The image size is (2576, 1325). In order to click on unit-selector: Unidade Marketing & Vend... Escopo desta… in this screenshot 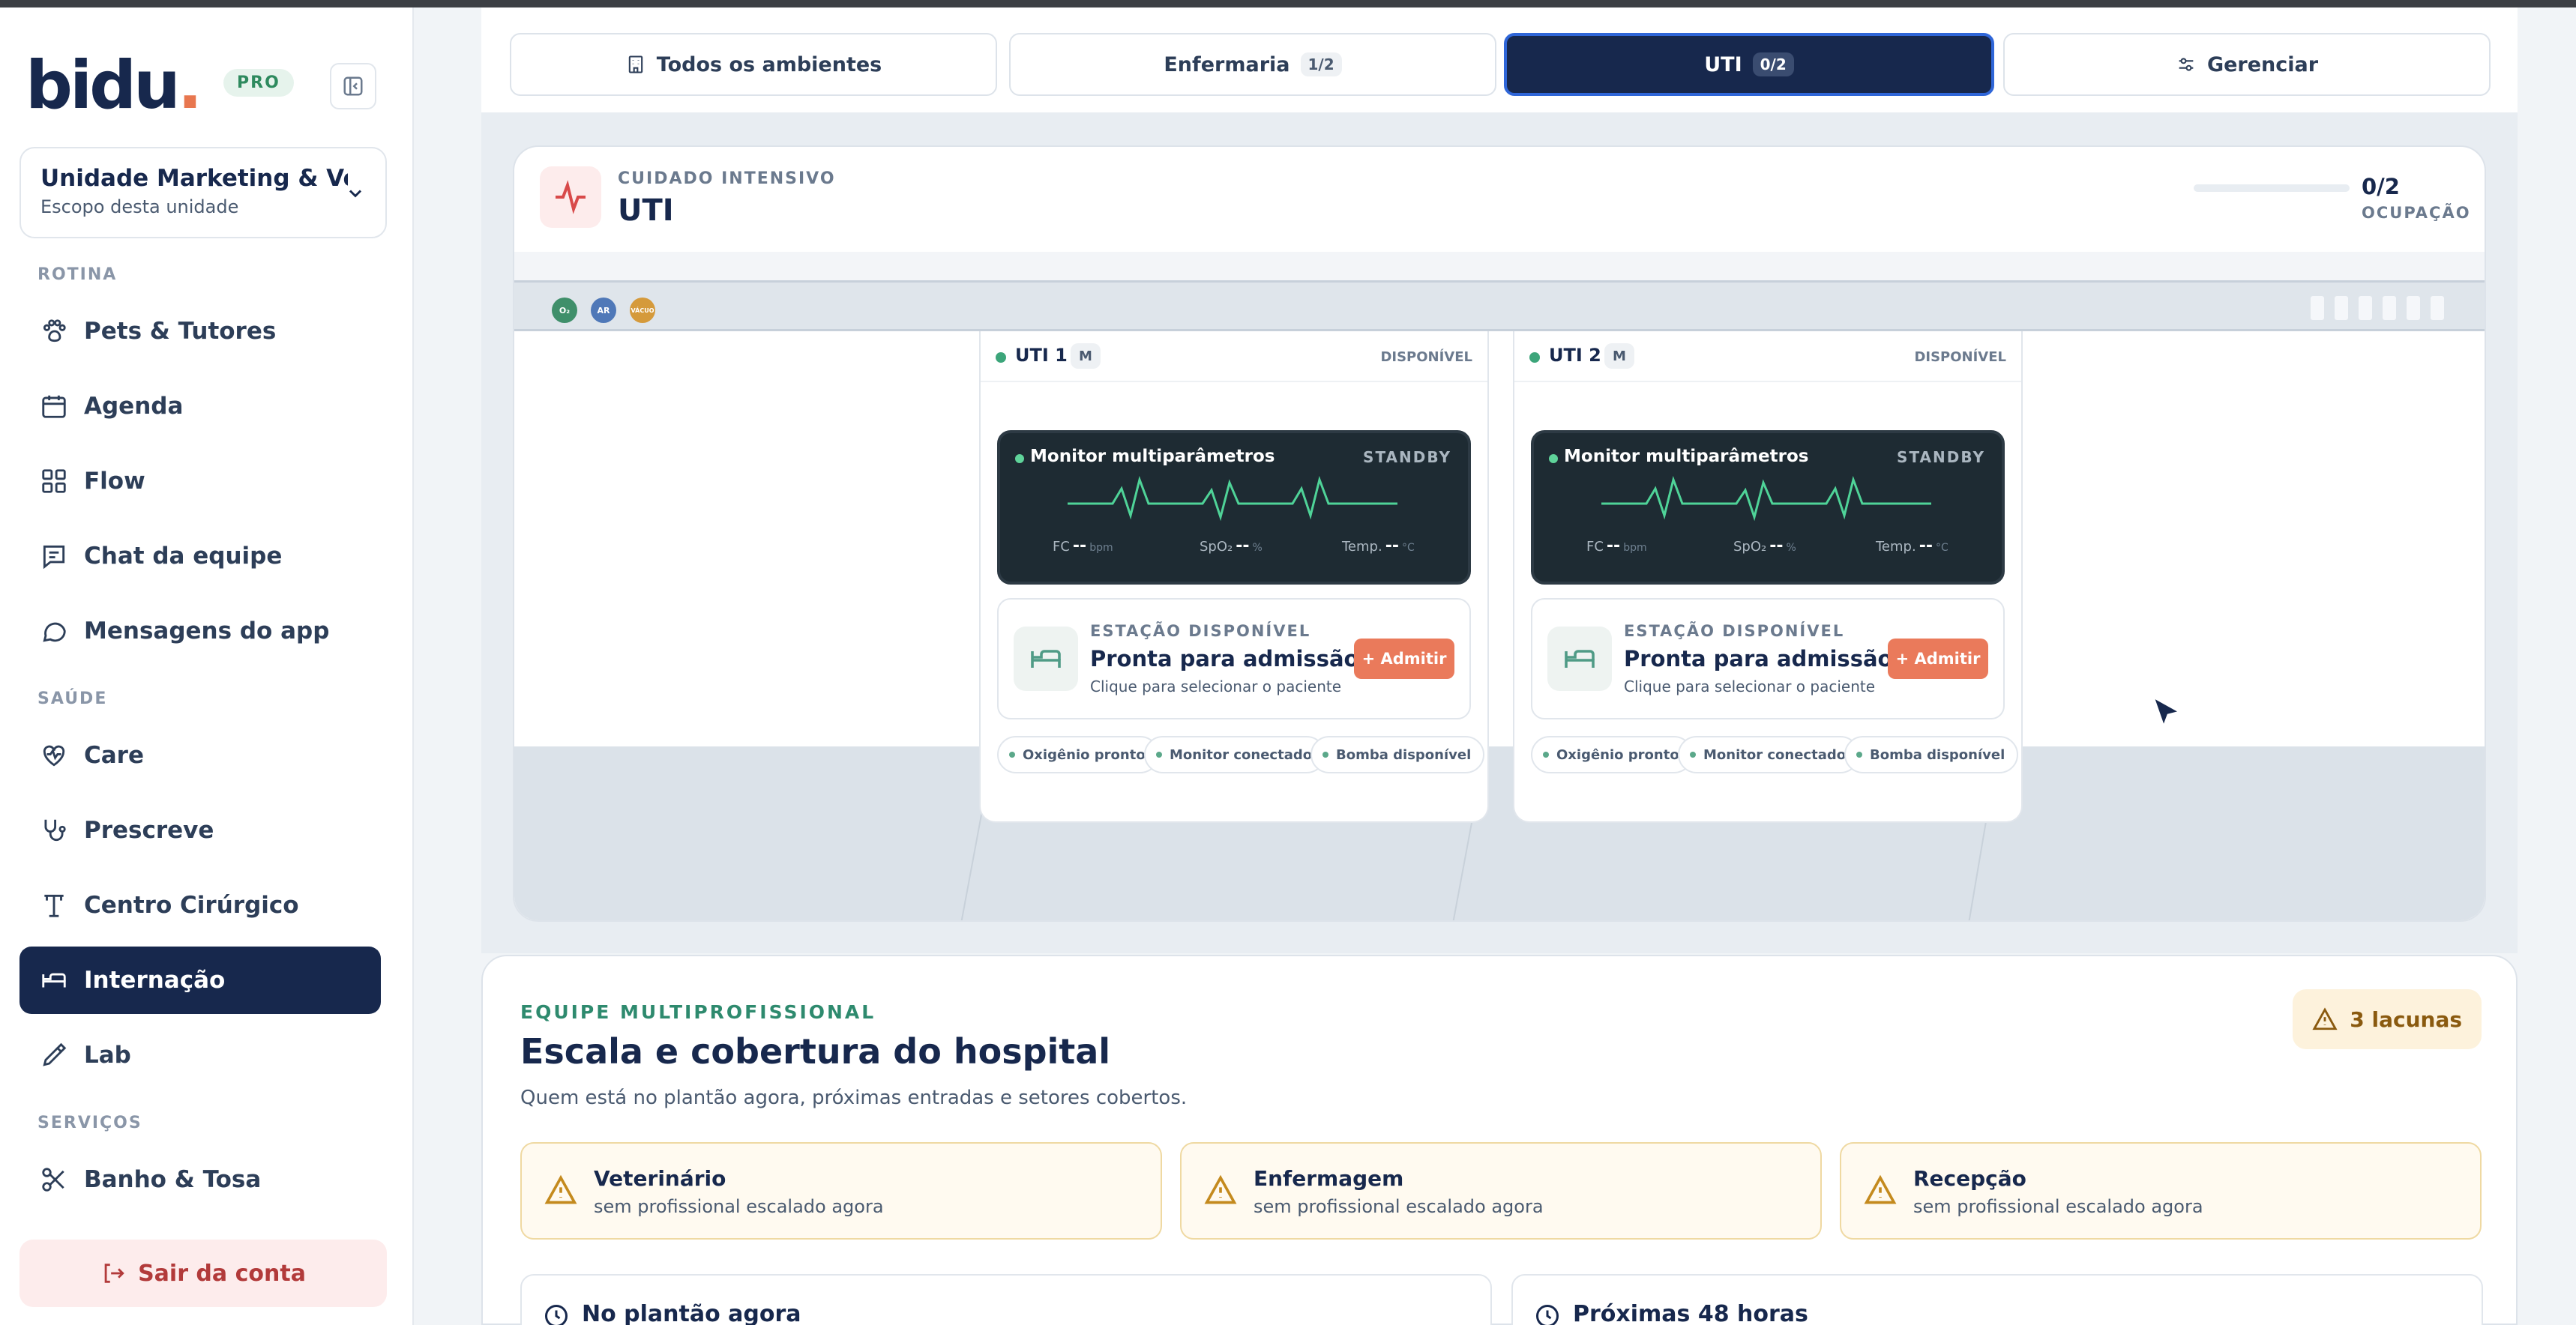, I will do `click(203, 192)`.